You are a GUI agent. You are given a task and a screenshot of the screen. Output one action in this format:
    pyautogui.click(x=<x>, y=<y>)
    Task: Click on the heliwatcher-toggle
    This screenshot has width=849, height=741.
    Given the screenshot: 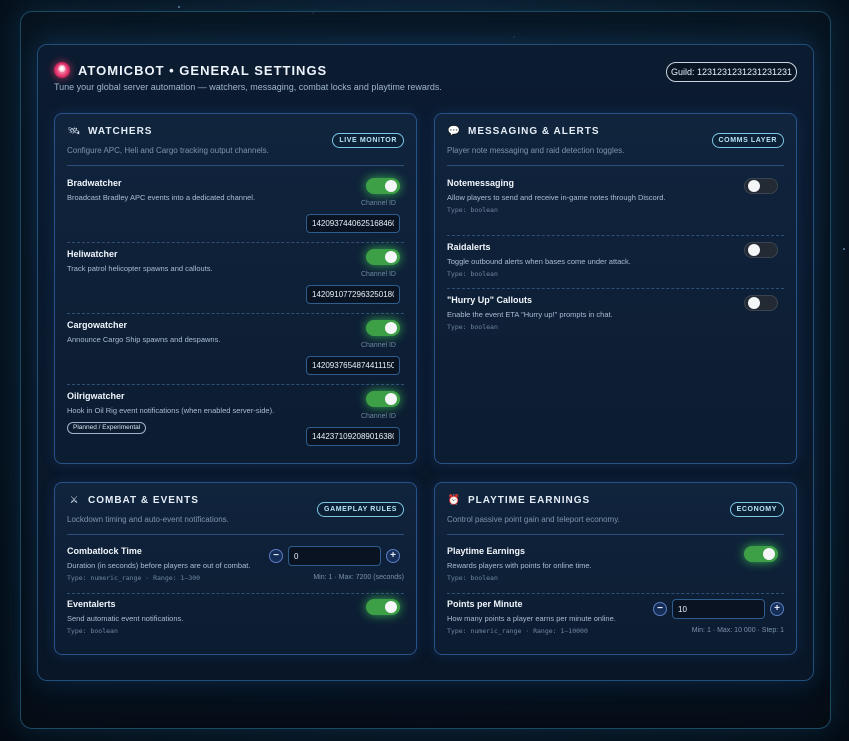 What is the action you would take?
    pyautogui.click(x=383, y=257)
    